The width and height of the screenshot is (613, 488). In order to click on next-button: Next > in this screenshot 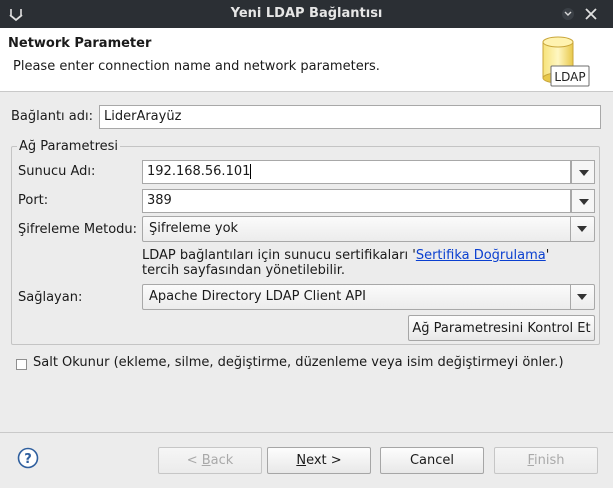, I will do `click(319, 460)`.